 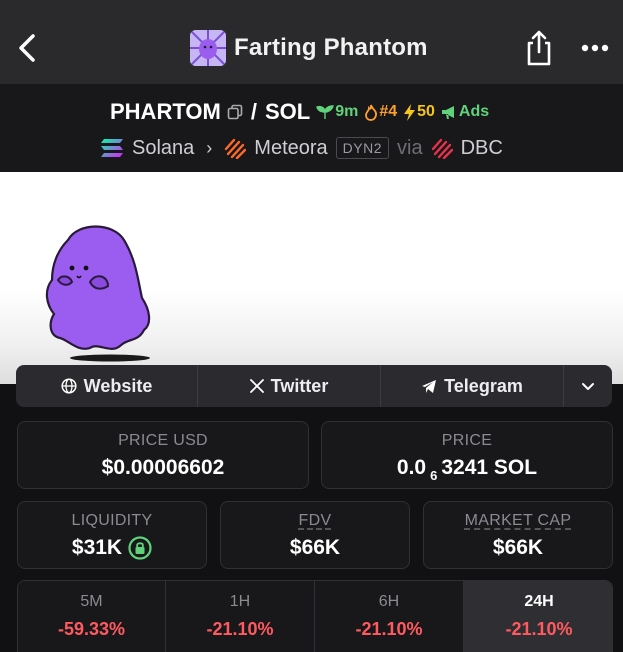 I want to click on market-cap-value: $66K, so click(x=518, y=547).